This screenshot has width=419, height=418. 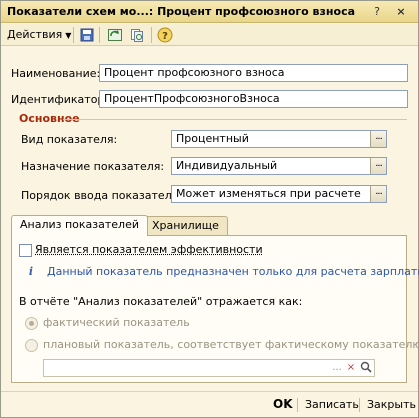 What do you see at coordinates (102, 195) in the screenshot?
I see `input-order-label: Порядок ввода показателя:` at bounding box center [102, 195].